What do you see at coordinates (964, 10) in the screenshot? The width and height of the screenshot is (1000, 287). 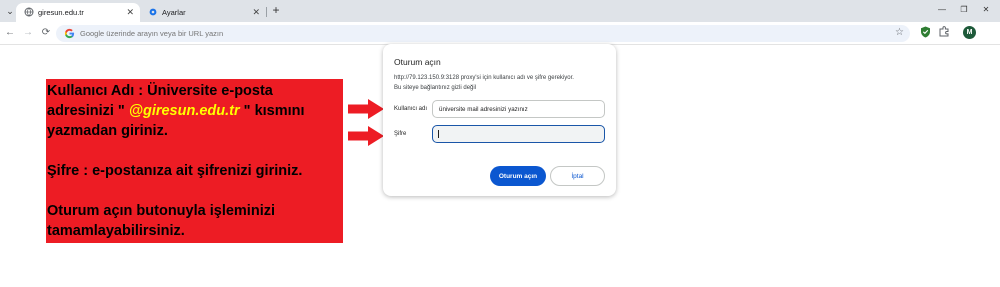 I see `maximize-button: ❐` at bounding box center [964, 10].